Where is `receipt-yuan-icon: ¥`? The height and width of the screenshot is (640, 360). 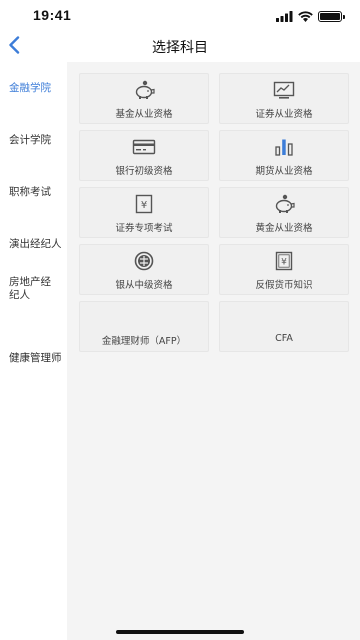 receipt-yuan-icon: ¥ is located at coordinates (144, 204).